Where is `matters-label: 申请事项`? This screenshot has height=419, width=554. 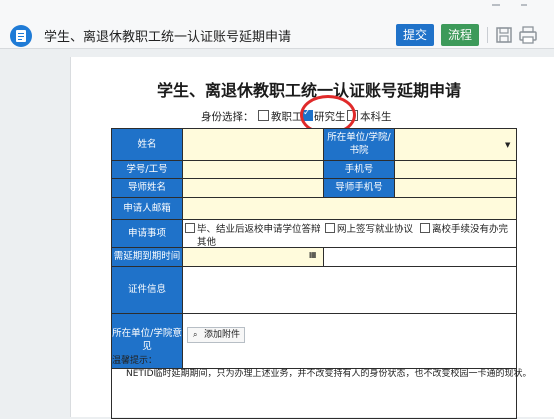 matters-label: 申请事项 is located at coordinates (147, 233).